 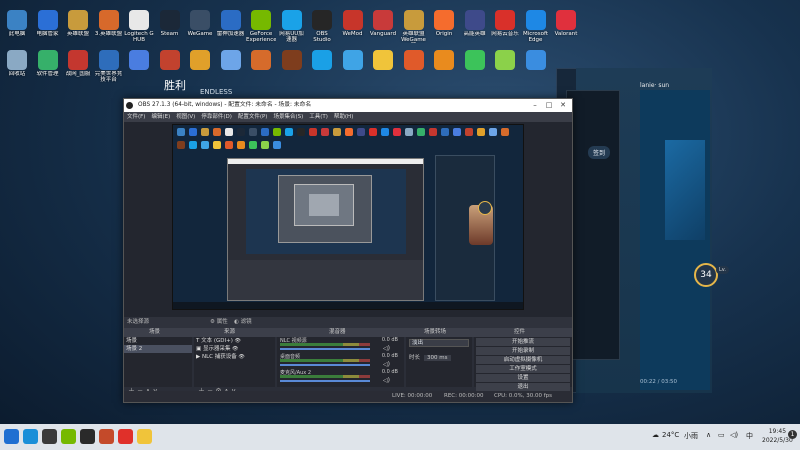 What do you see at coordinates (185, 117) in the screenshot?
I see `menu-item-2: 视图(V)` at bounding box center [185, 117].